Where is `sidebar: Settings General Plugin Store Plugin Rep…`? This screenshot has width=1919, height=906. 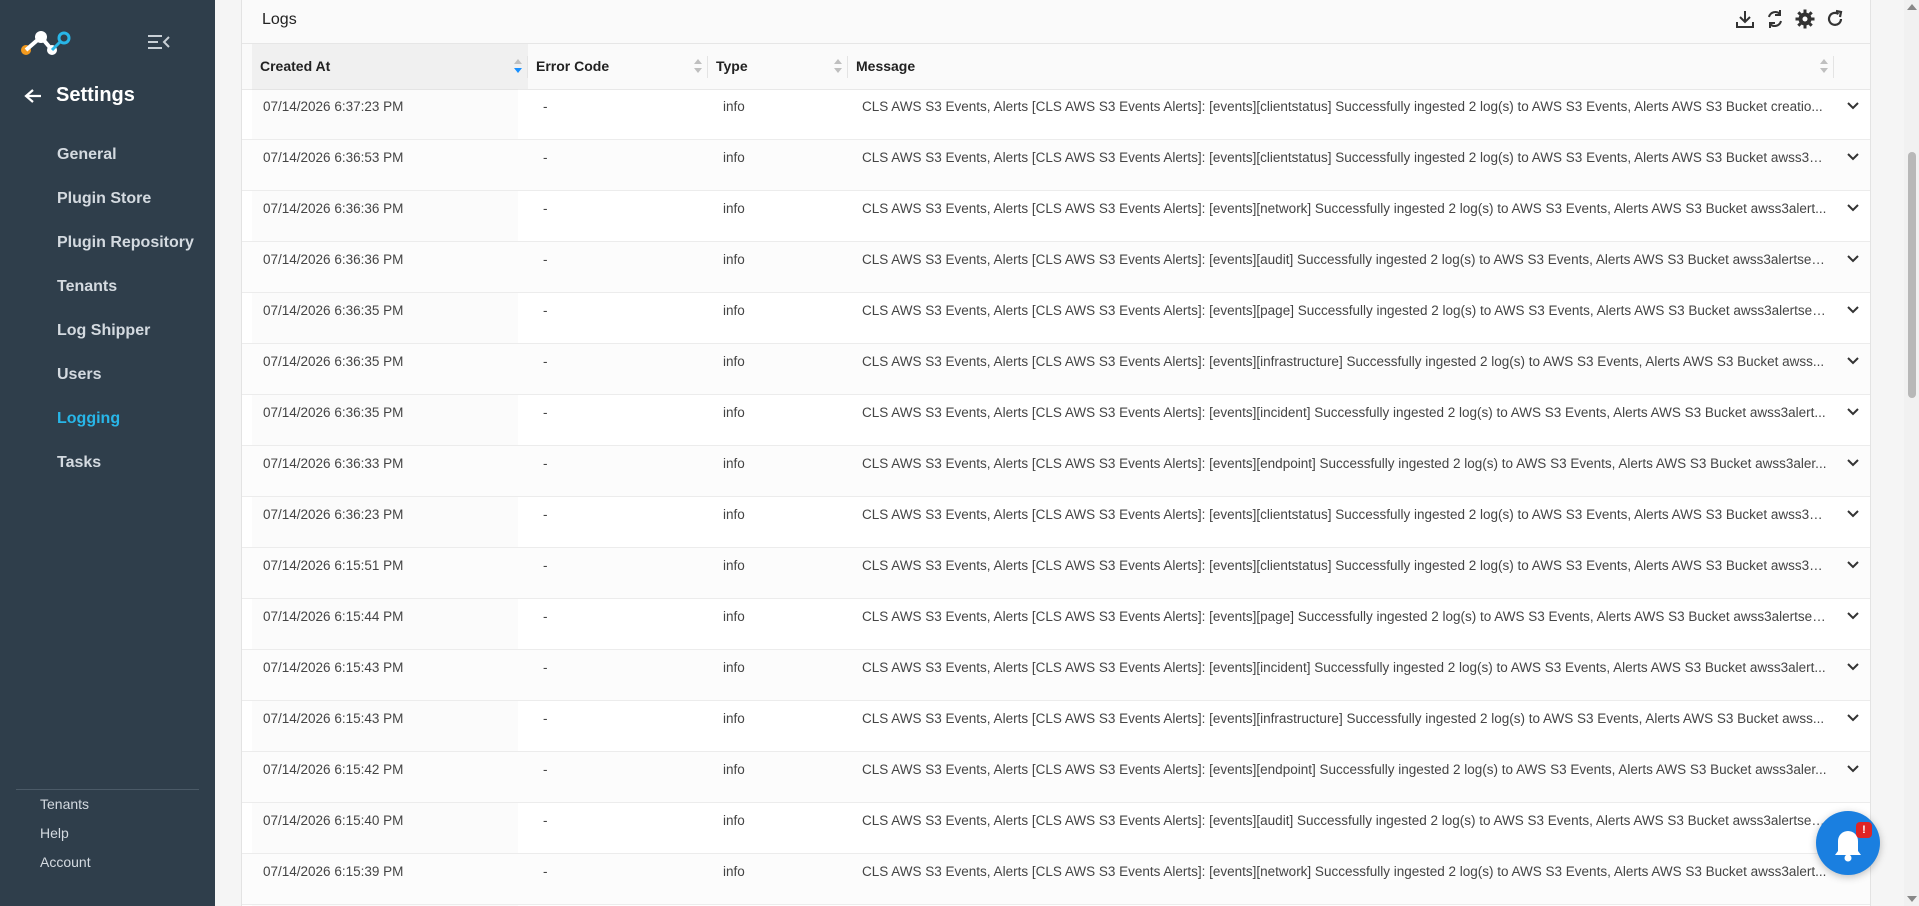
sidebar: Settings General Plugin Store Plugin Rep… is located at coordinates (107, 453).